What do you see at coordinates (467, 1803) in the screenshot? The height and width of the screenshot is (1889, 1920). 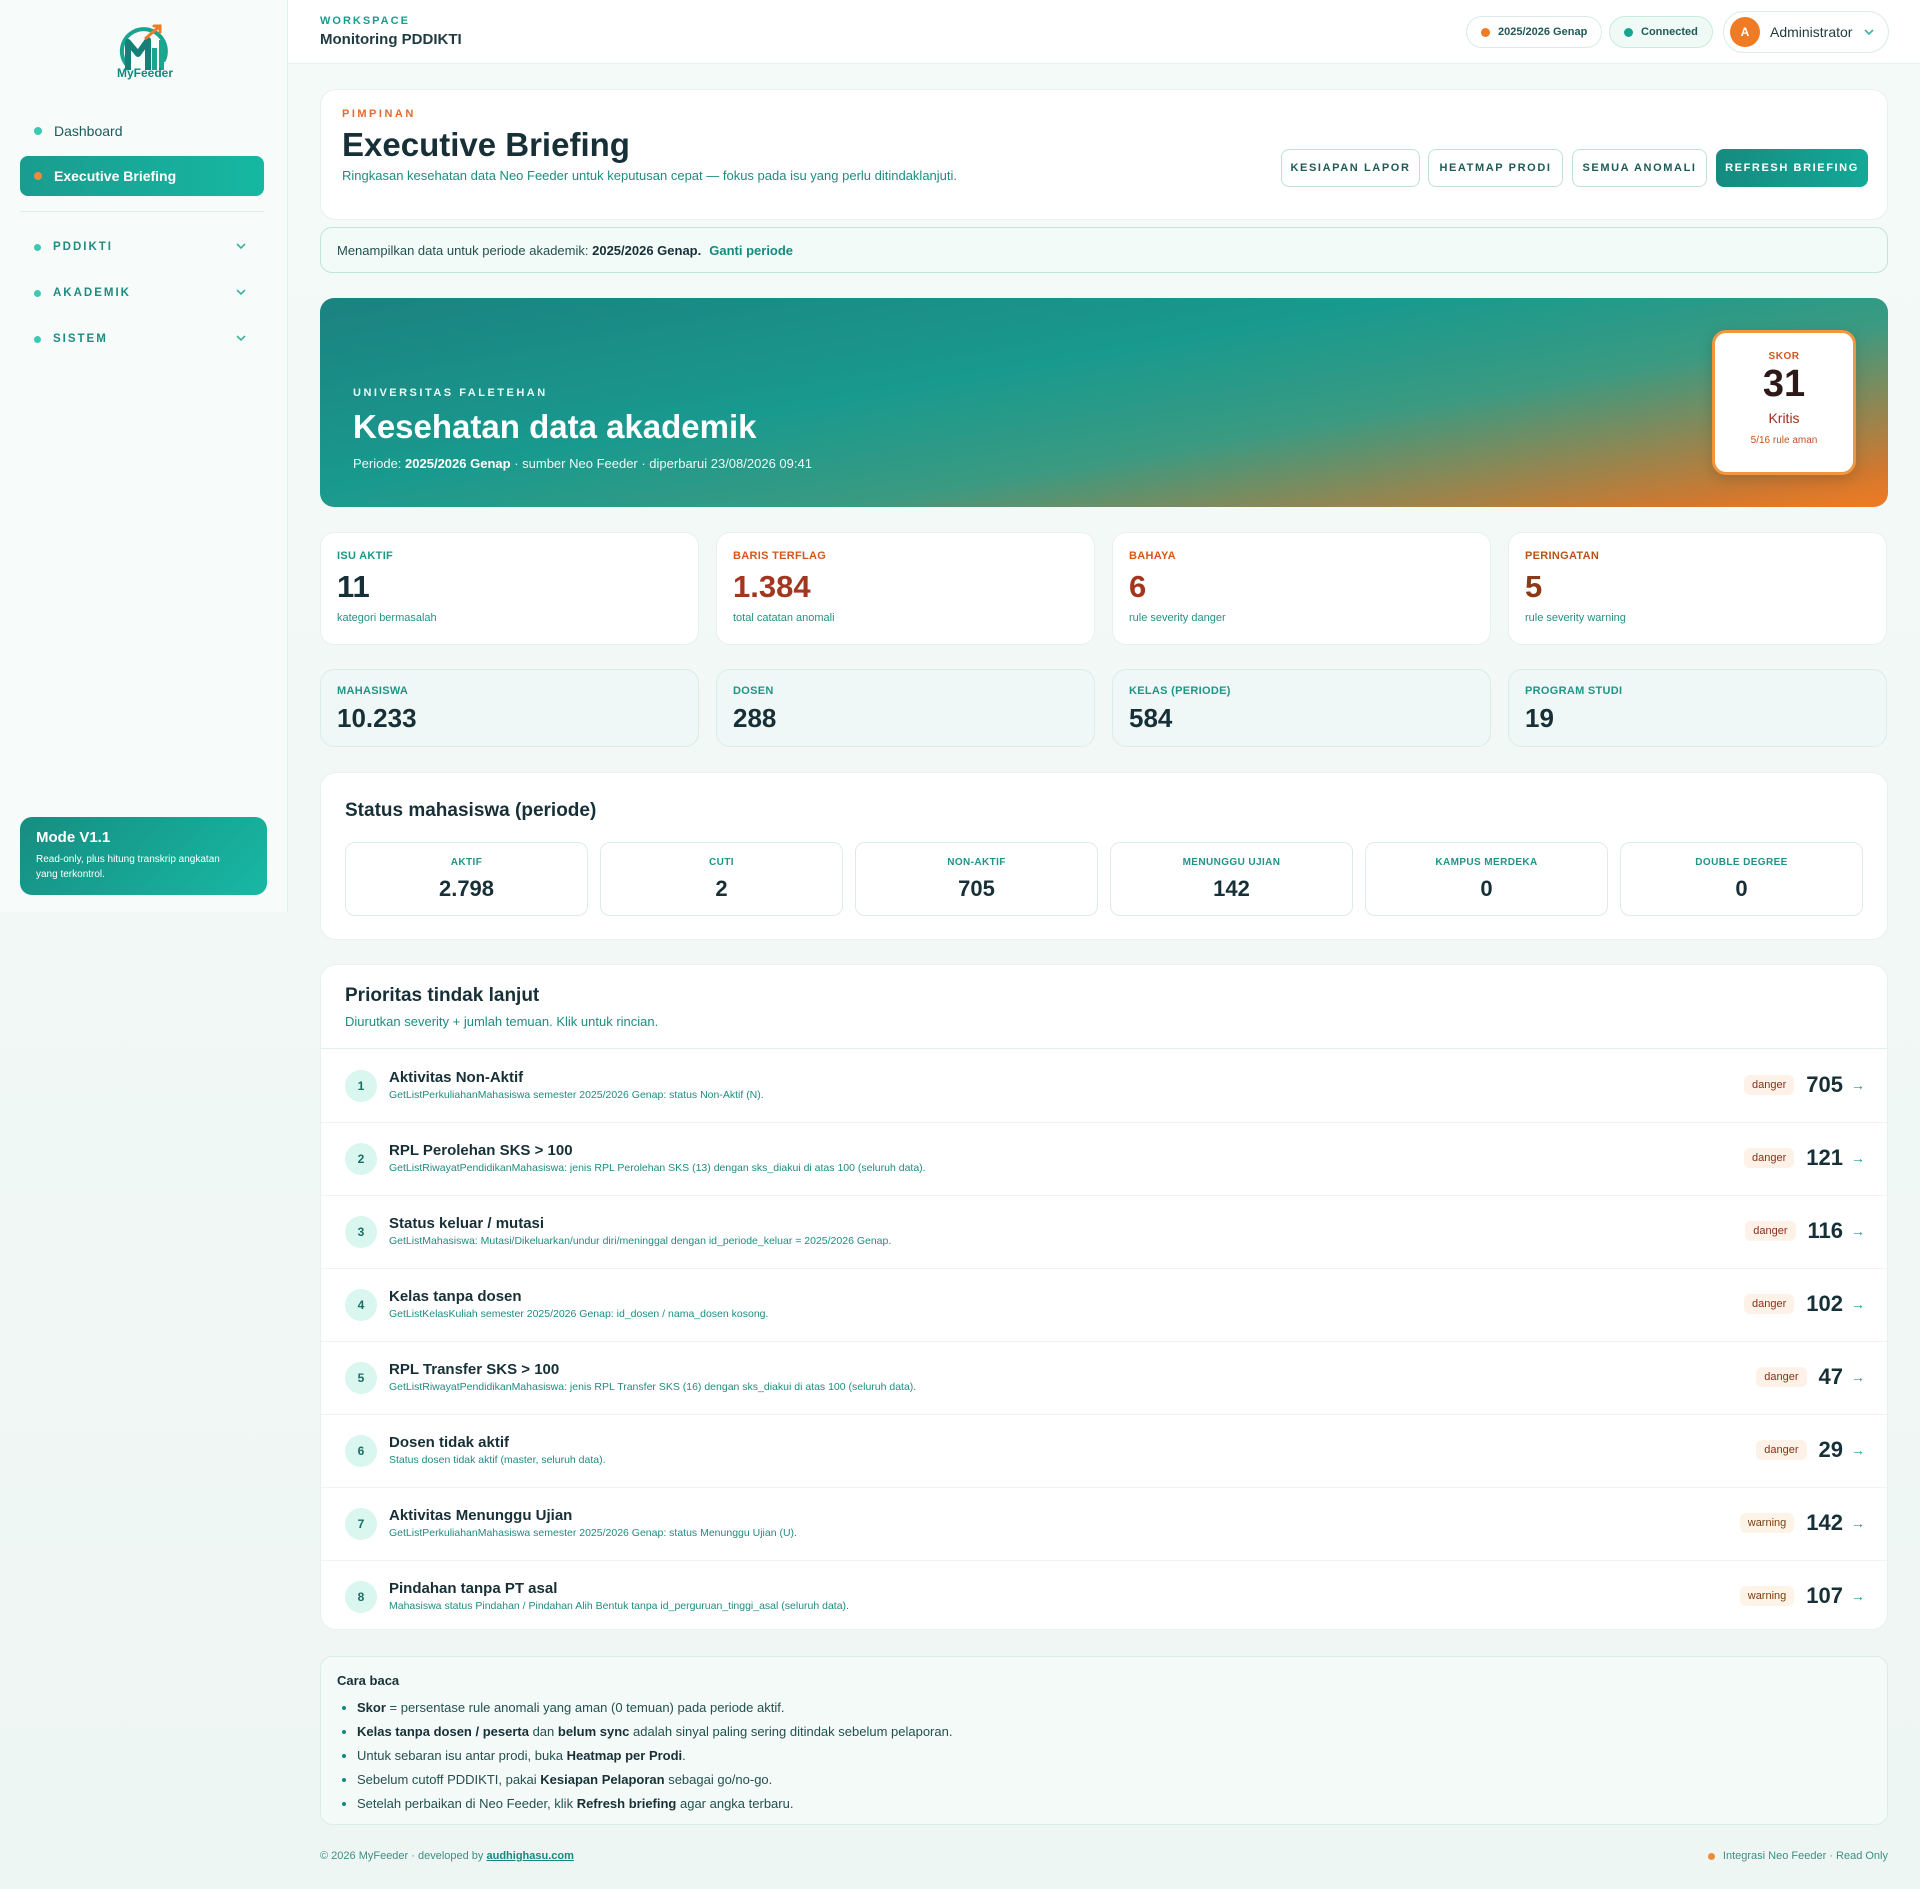 I see `list-text: Setelah perbaikan di Neo Feeder, klik` at bounding box center [467, 1803].